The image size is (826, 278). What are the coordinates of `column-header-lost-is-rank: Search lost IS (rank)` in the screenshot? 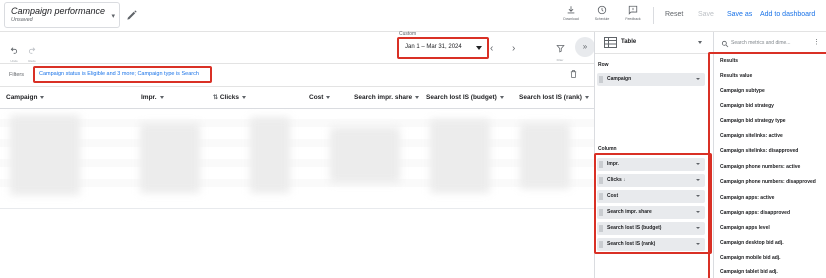 It's located at (554, 97).